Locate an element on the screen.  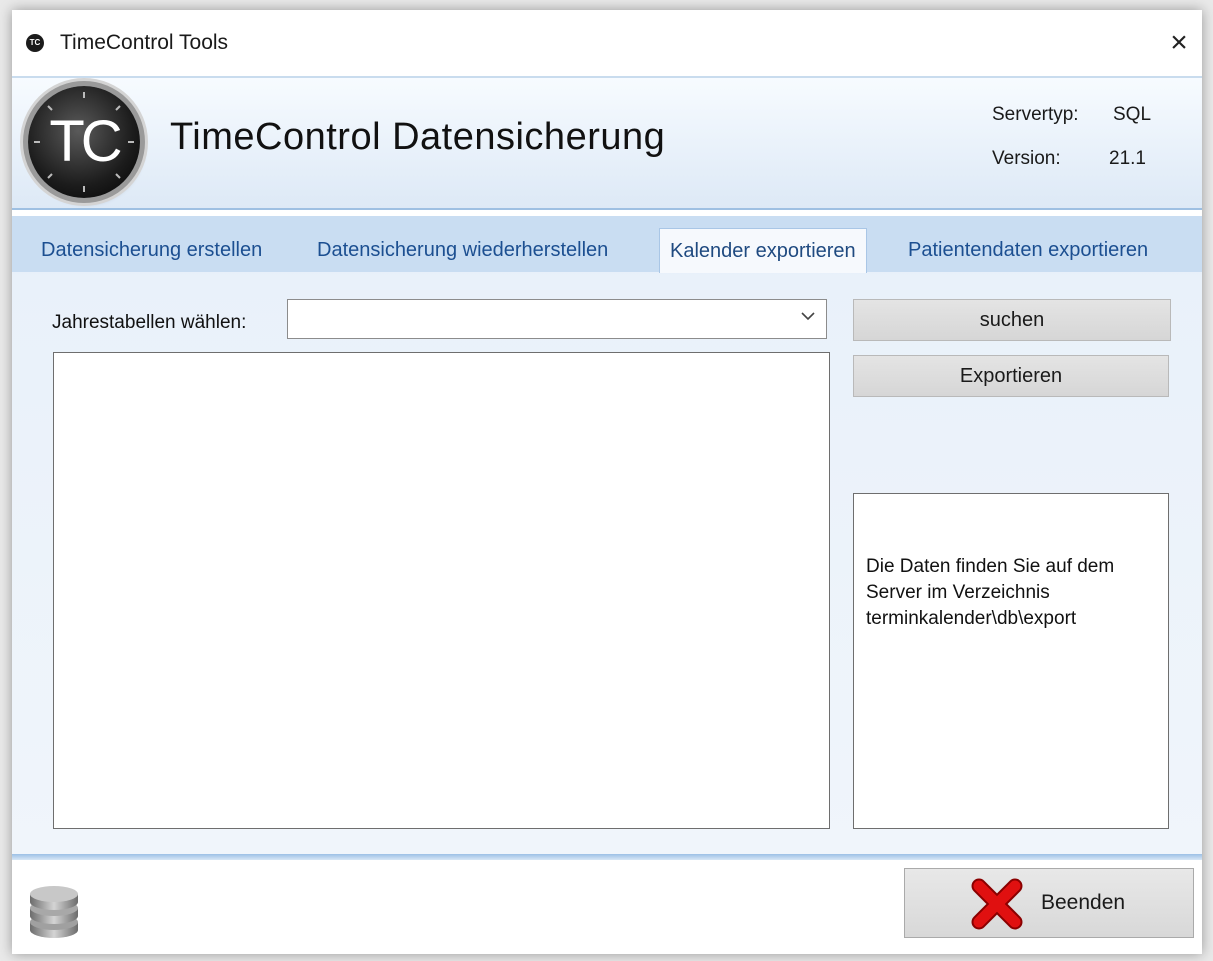
exit-button: Beenden is located at coordinates (1049, 903).